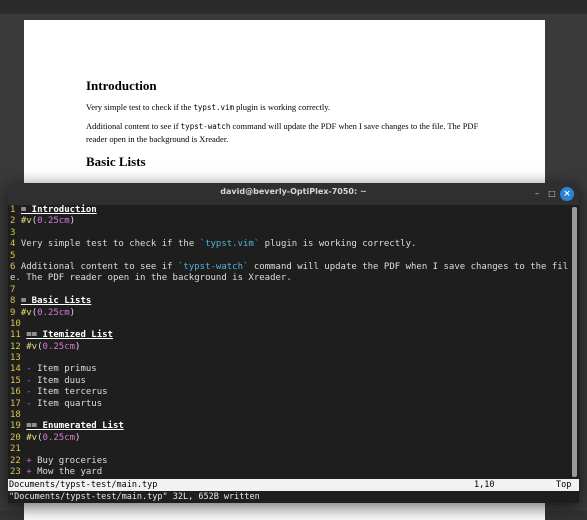  Describe the element at coordinates (290, 290) in the screenshot. I see `editor-line: 7` at that location.